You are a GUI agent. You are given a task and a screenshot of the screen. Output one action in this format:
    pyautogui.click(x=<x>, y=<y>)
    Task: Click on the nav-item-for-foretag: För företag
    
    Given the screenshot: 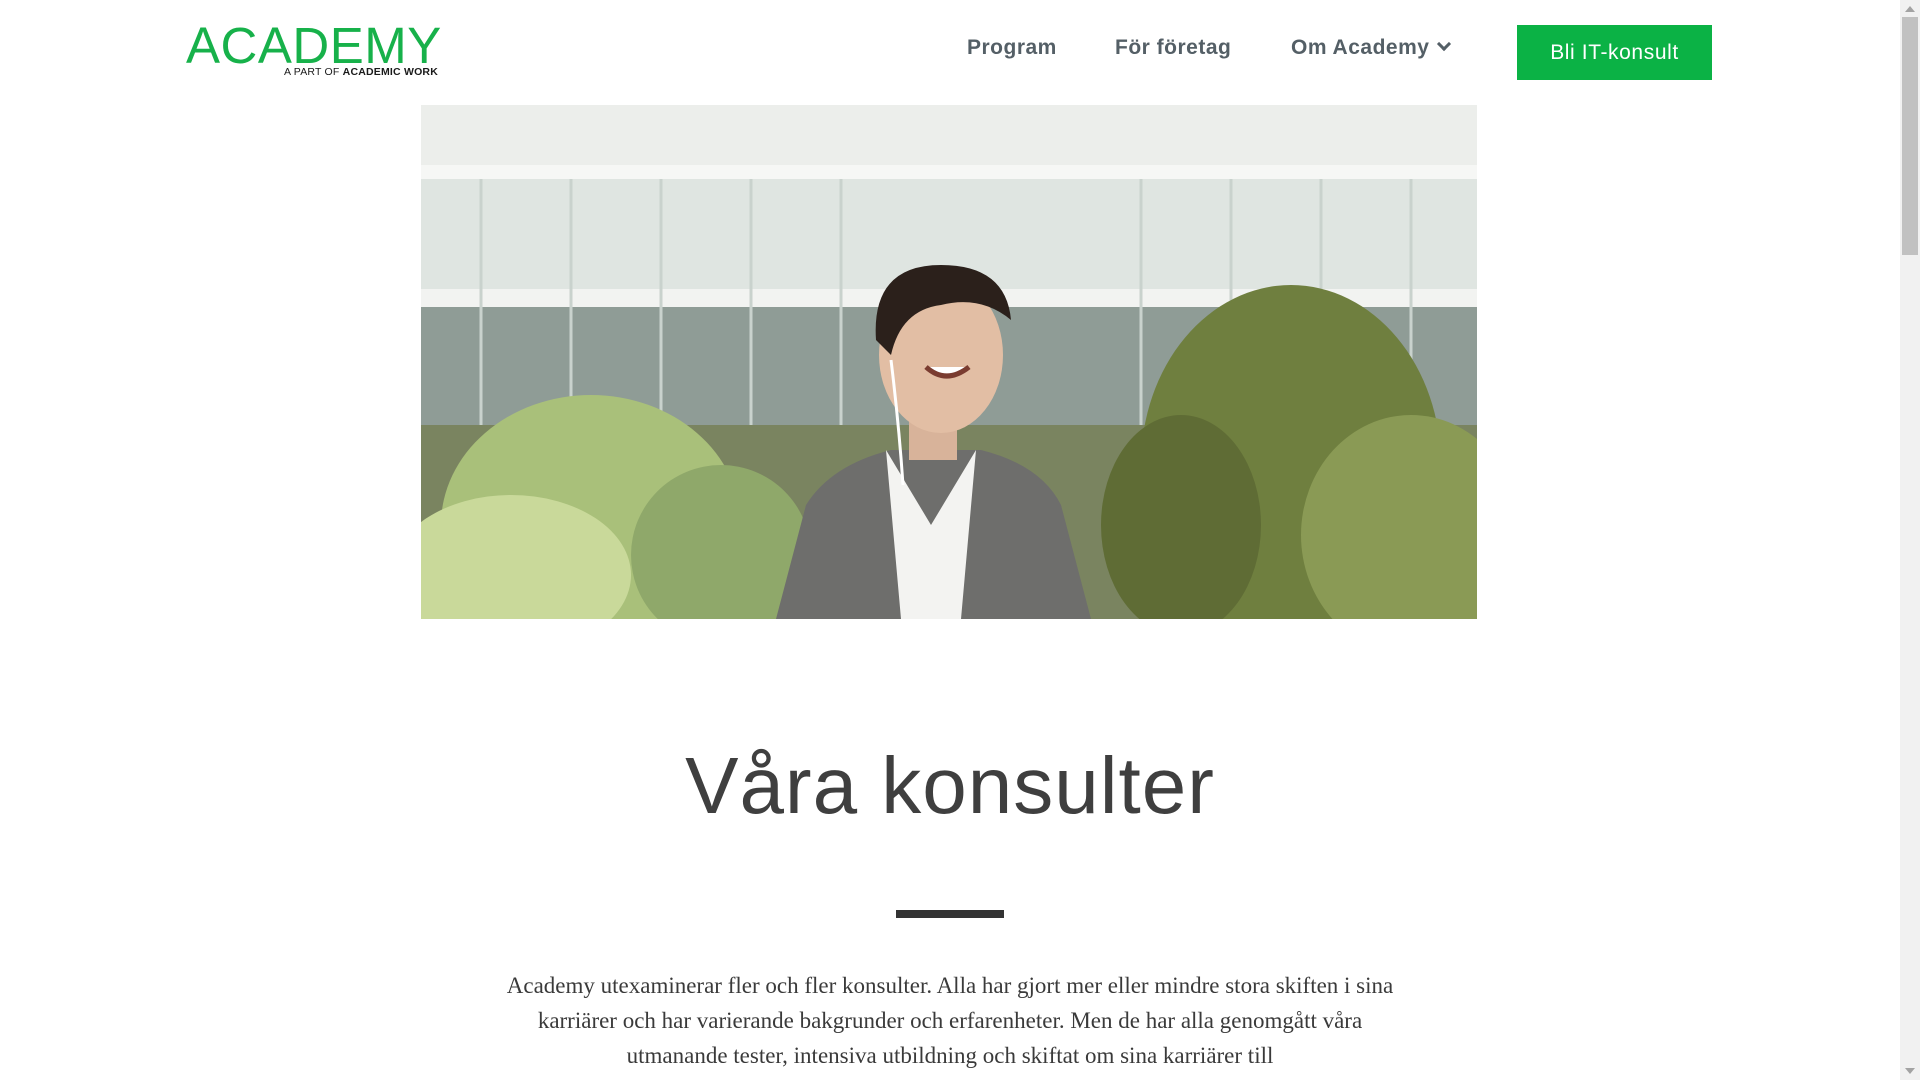 What is the action you would take?
    pyautogui.click(x=1173, y=48)
    